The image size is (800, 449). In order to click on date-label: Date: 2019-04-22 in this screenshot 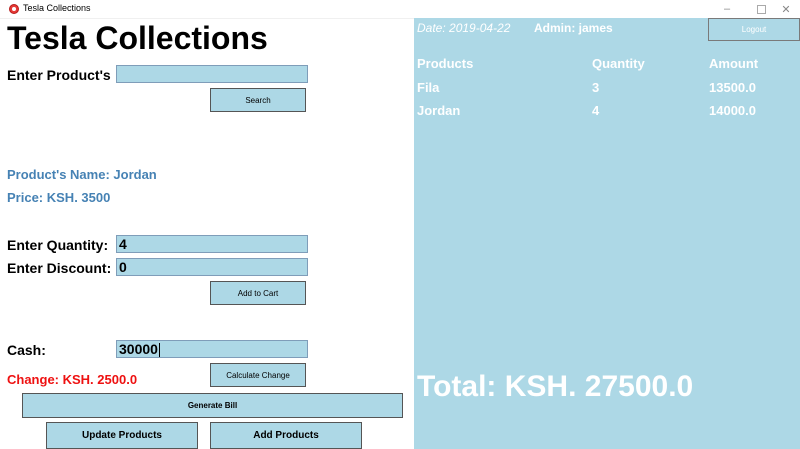, I will do `click(464, 28)`.